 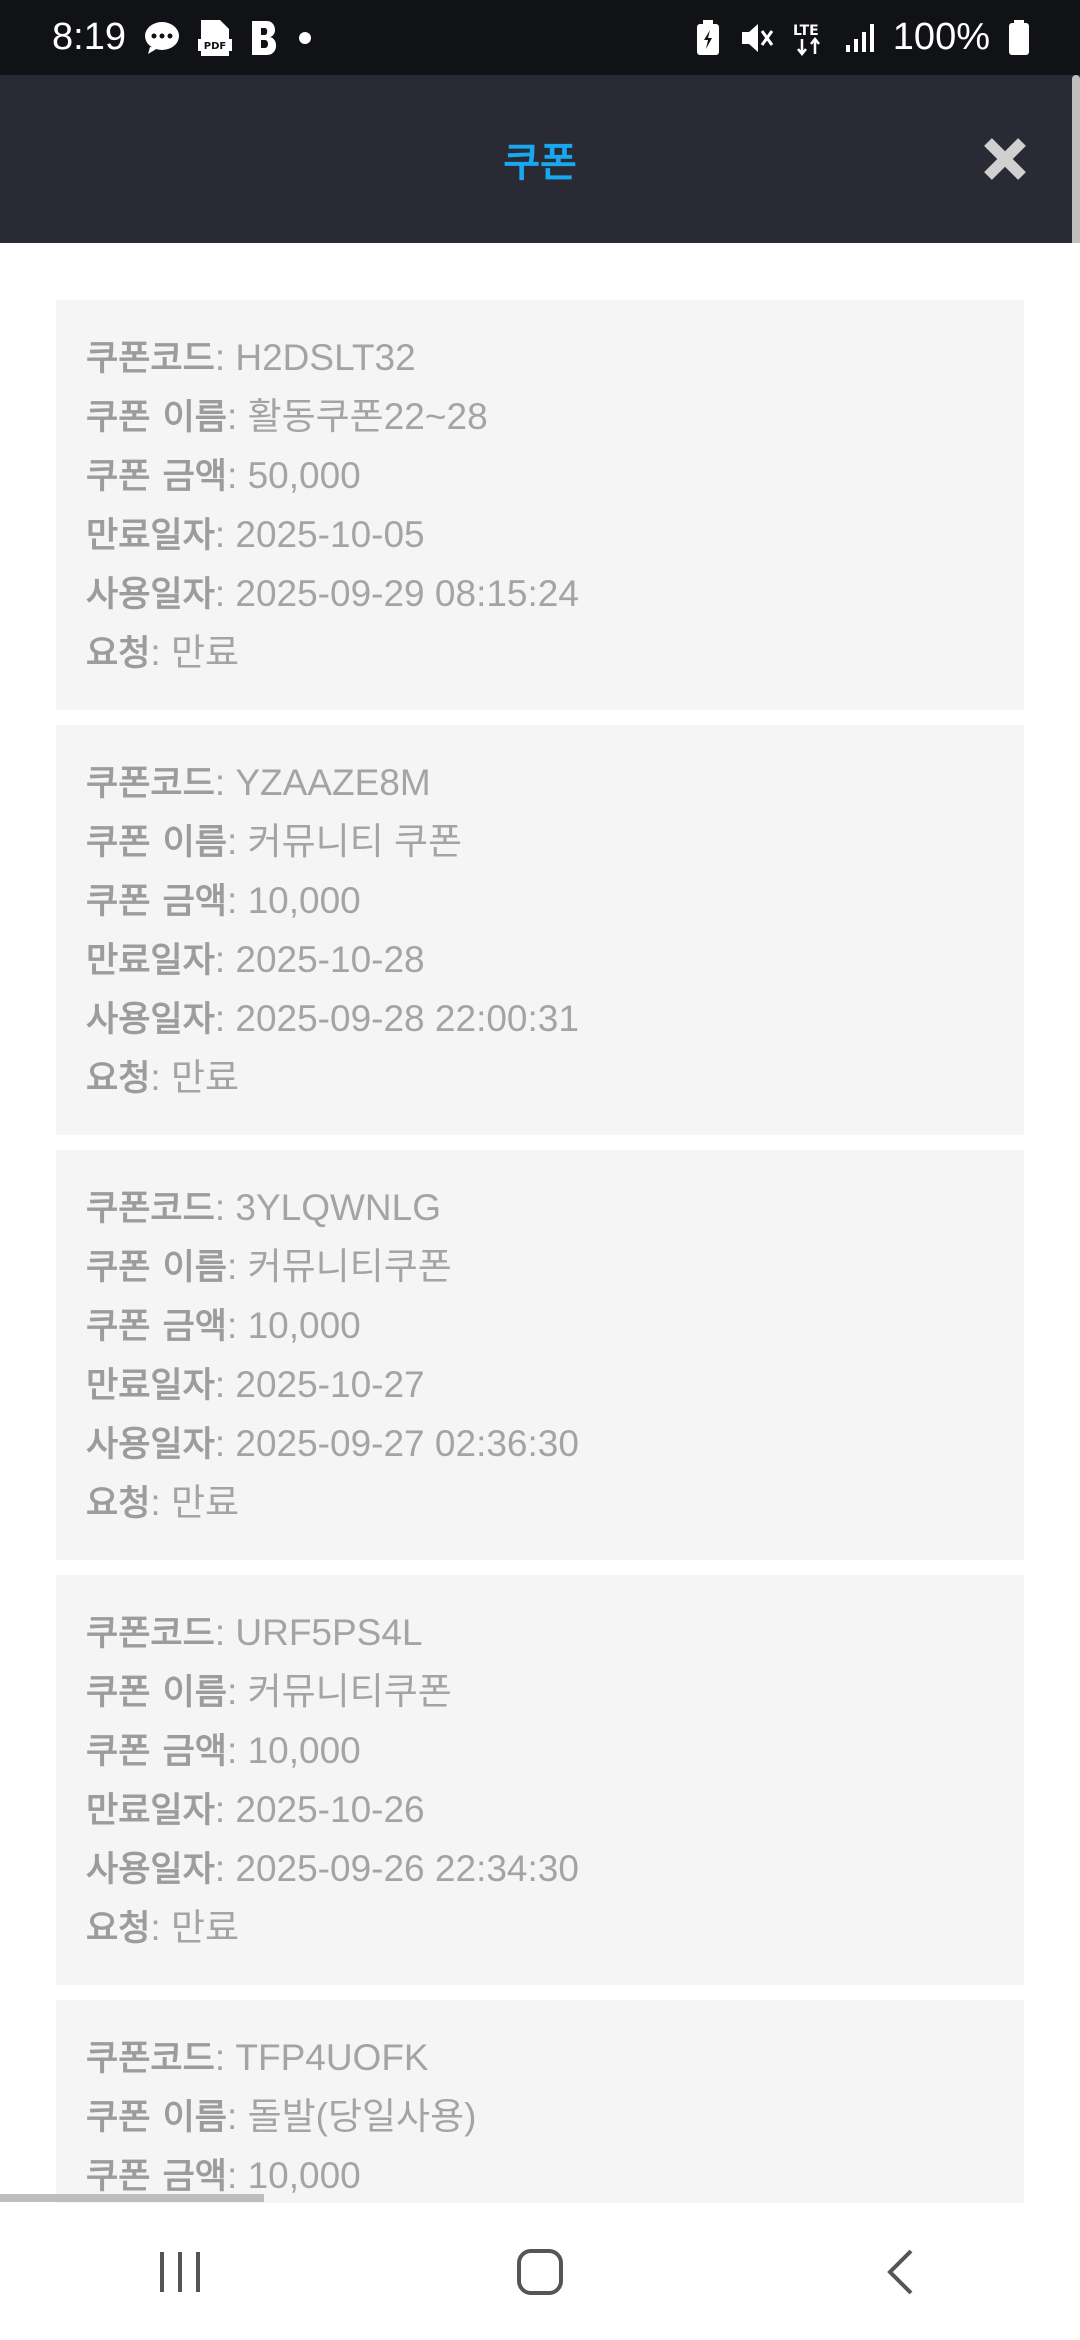 What do you see at coordinates (362, 2116) in the screenshot?
I see `coupon-name-value: 돌발(당일사용)` at bounding box center [362, 2116].